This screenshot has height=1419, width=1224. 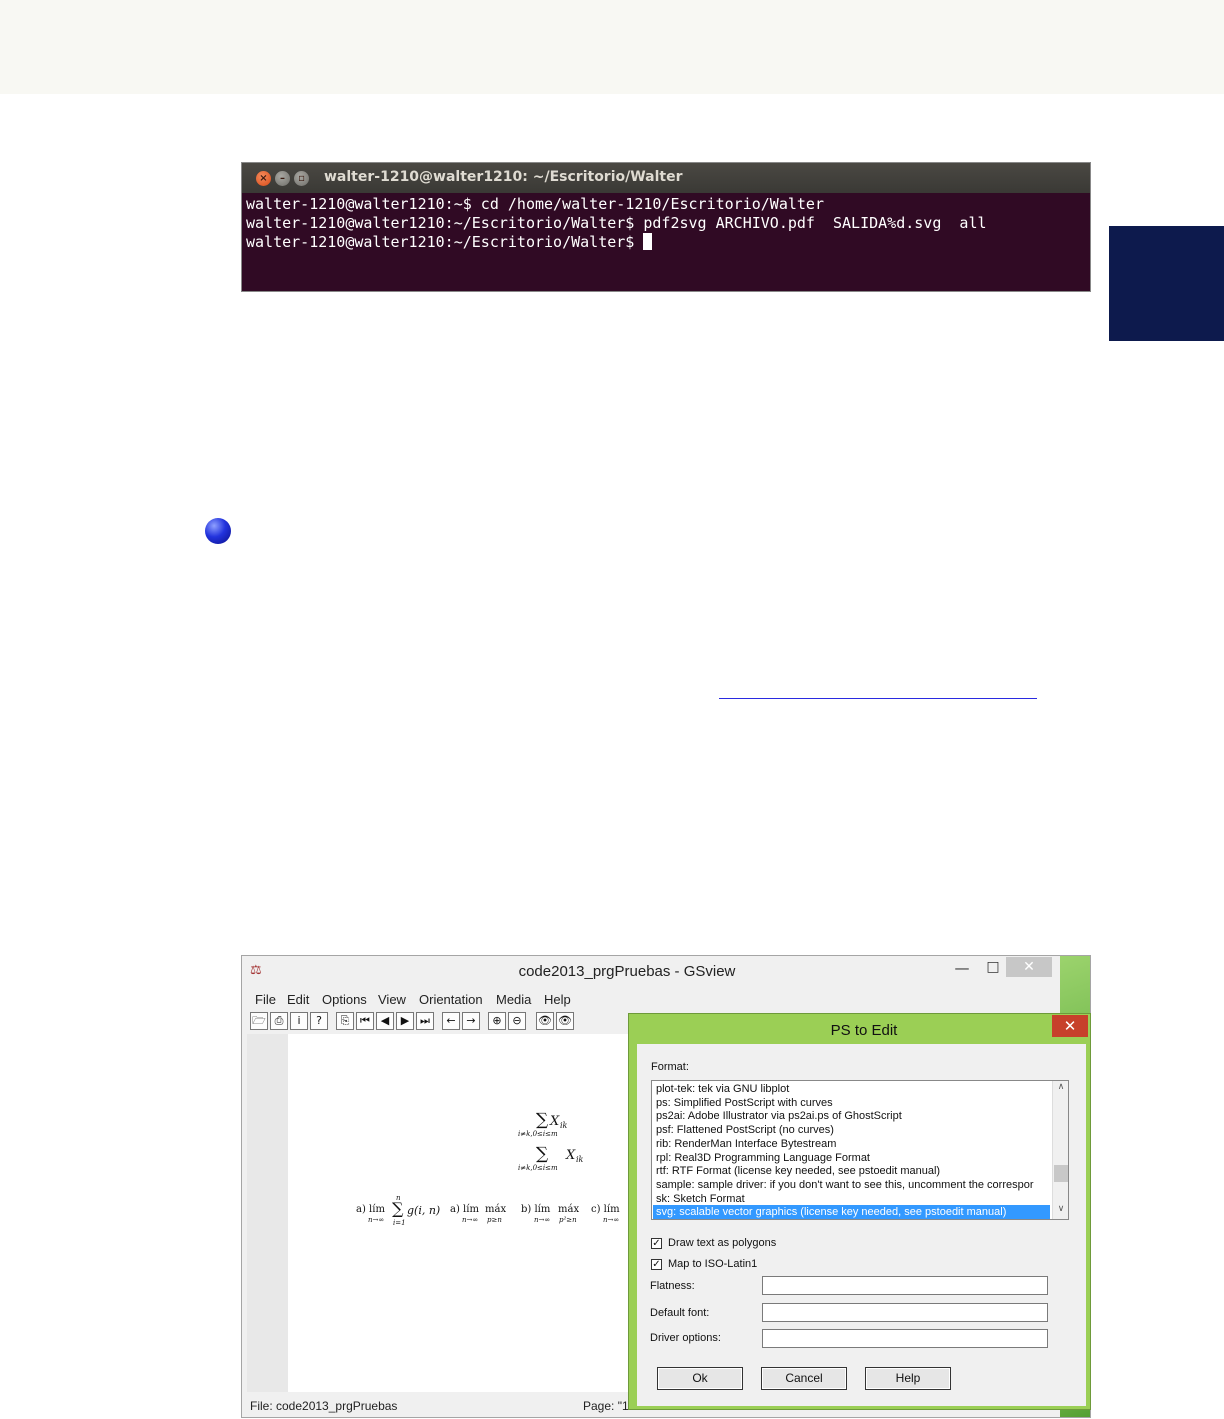 I want to click on prev-page-icon: ◀, so click(x=385, y=1021).